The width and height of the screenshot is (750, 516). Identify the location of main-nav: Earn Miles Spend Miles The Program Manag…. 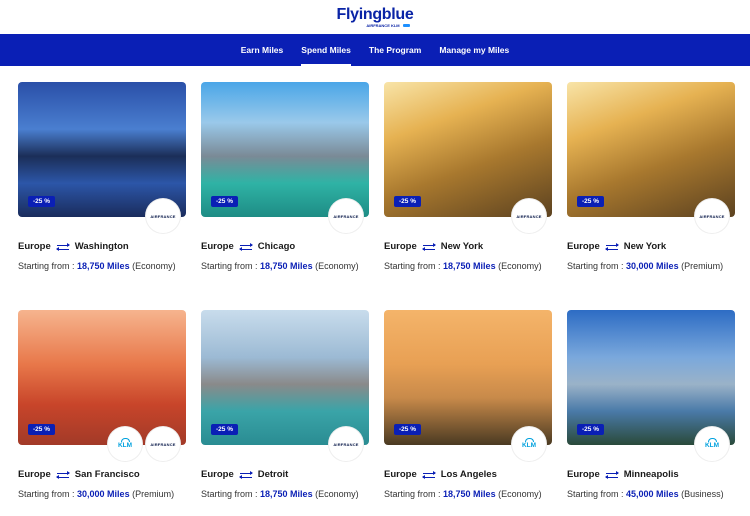
(375, 50).